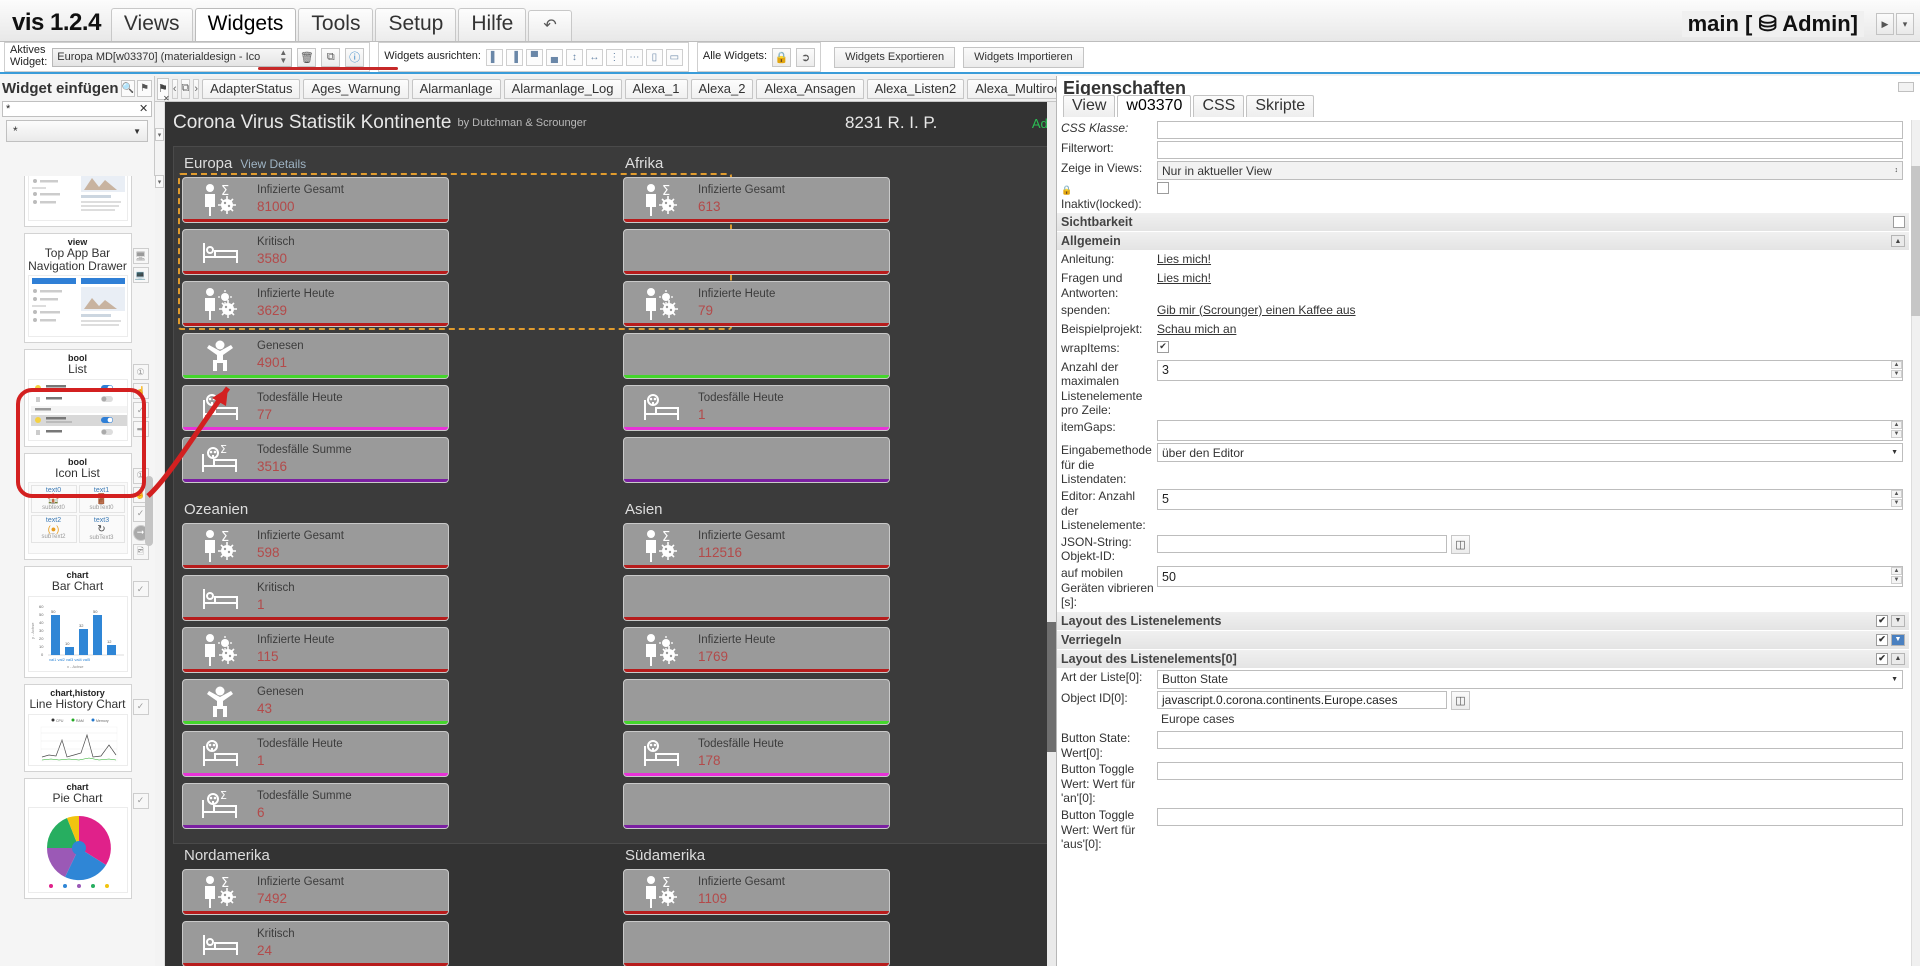 This screenshot has width=1920, height=966. Describe the element at coordinates (634, 57) in the screenshot. I see `distribute-v-icon: ⋯` at that location.